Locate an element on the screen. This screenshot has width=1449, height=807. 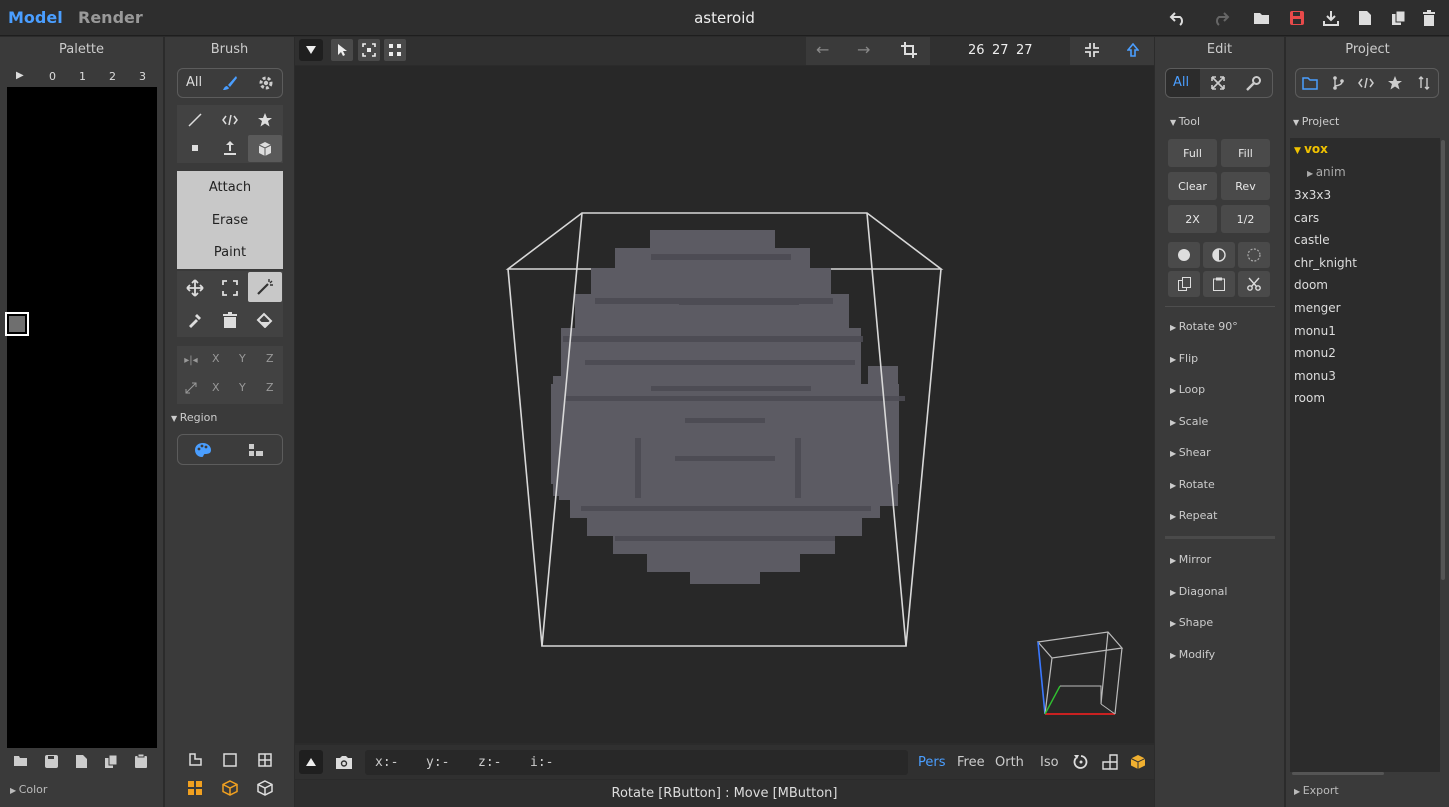
view-iso: Iso is located at coordinates (1049, 762).